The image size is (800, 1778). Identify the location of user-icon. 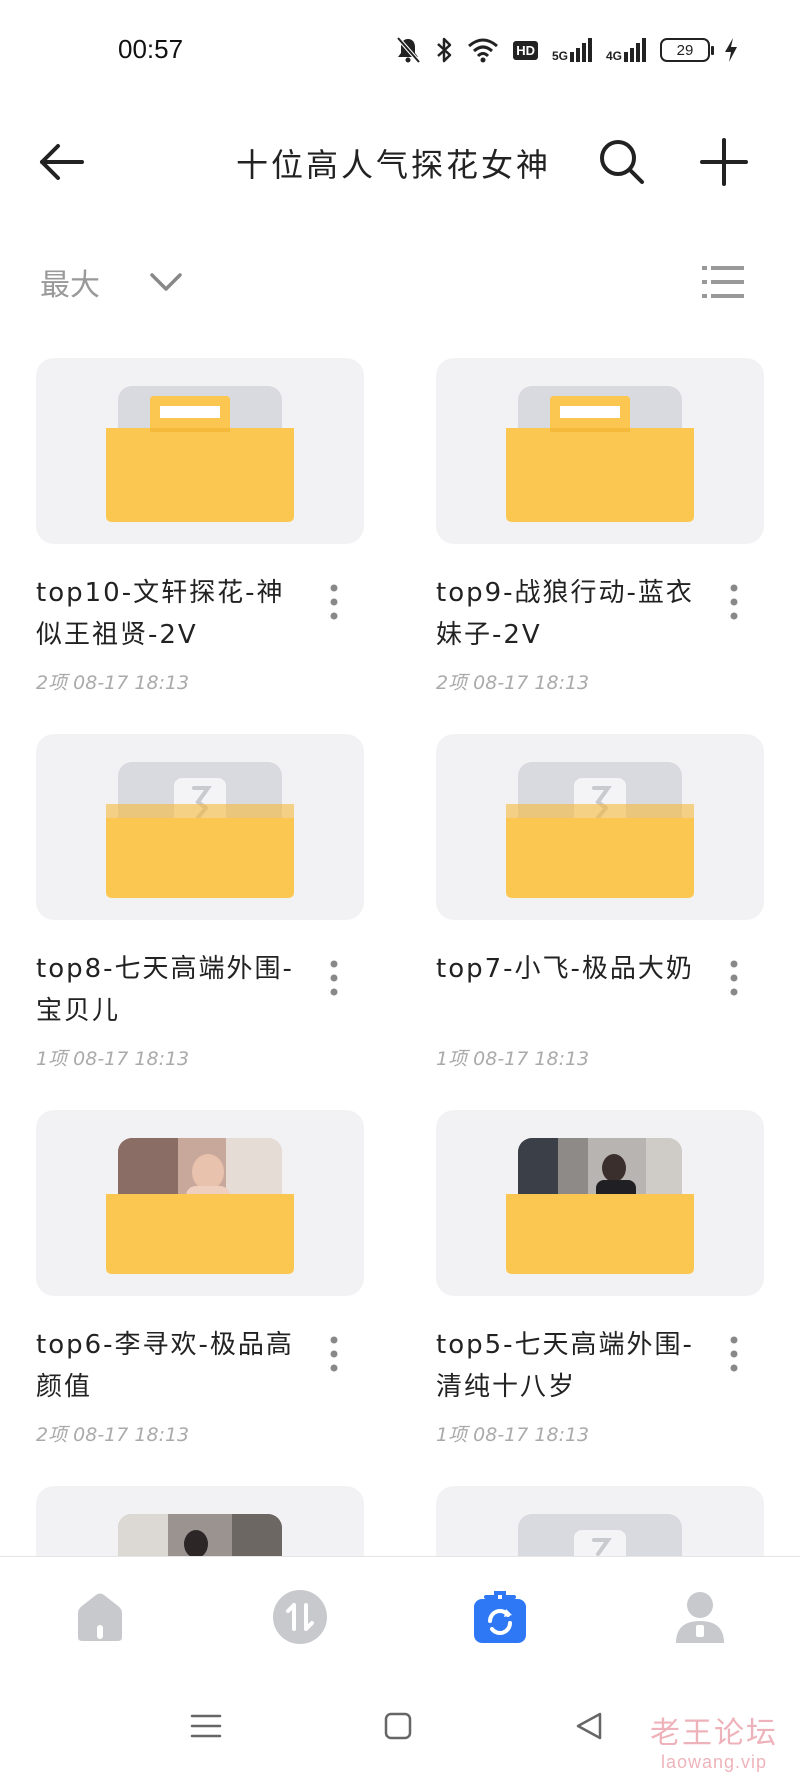
(700, 1617).